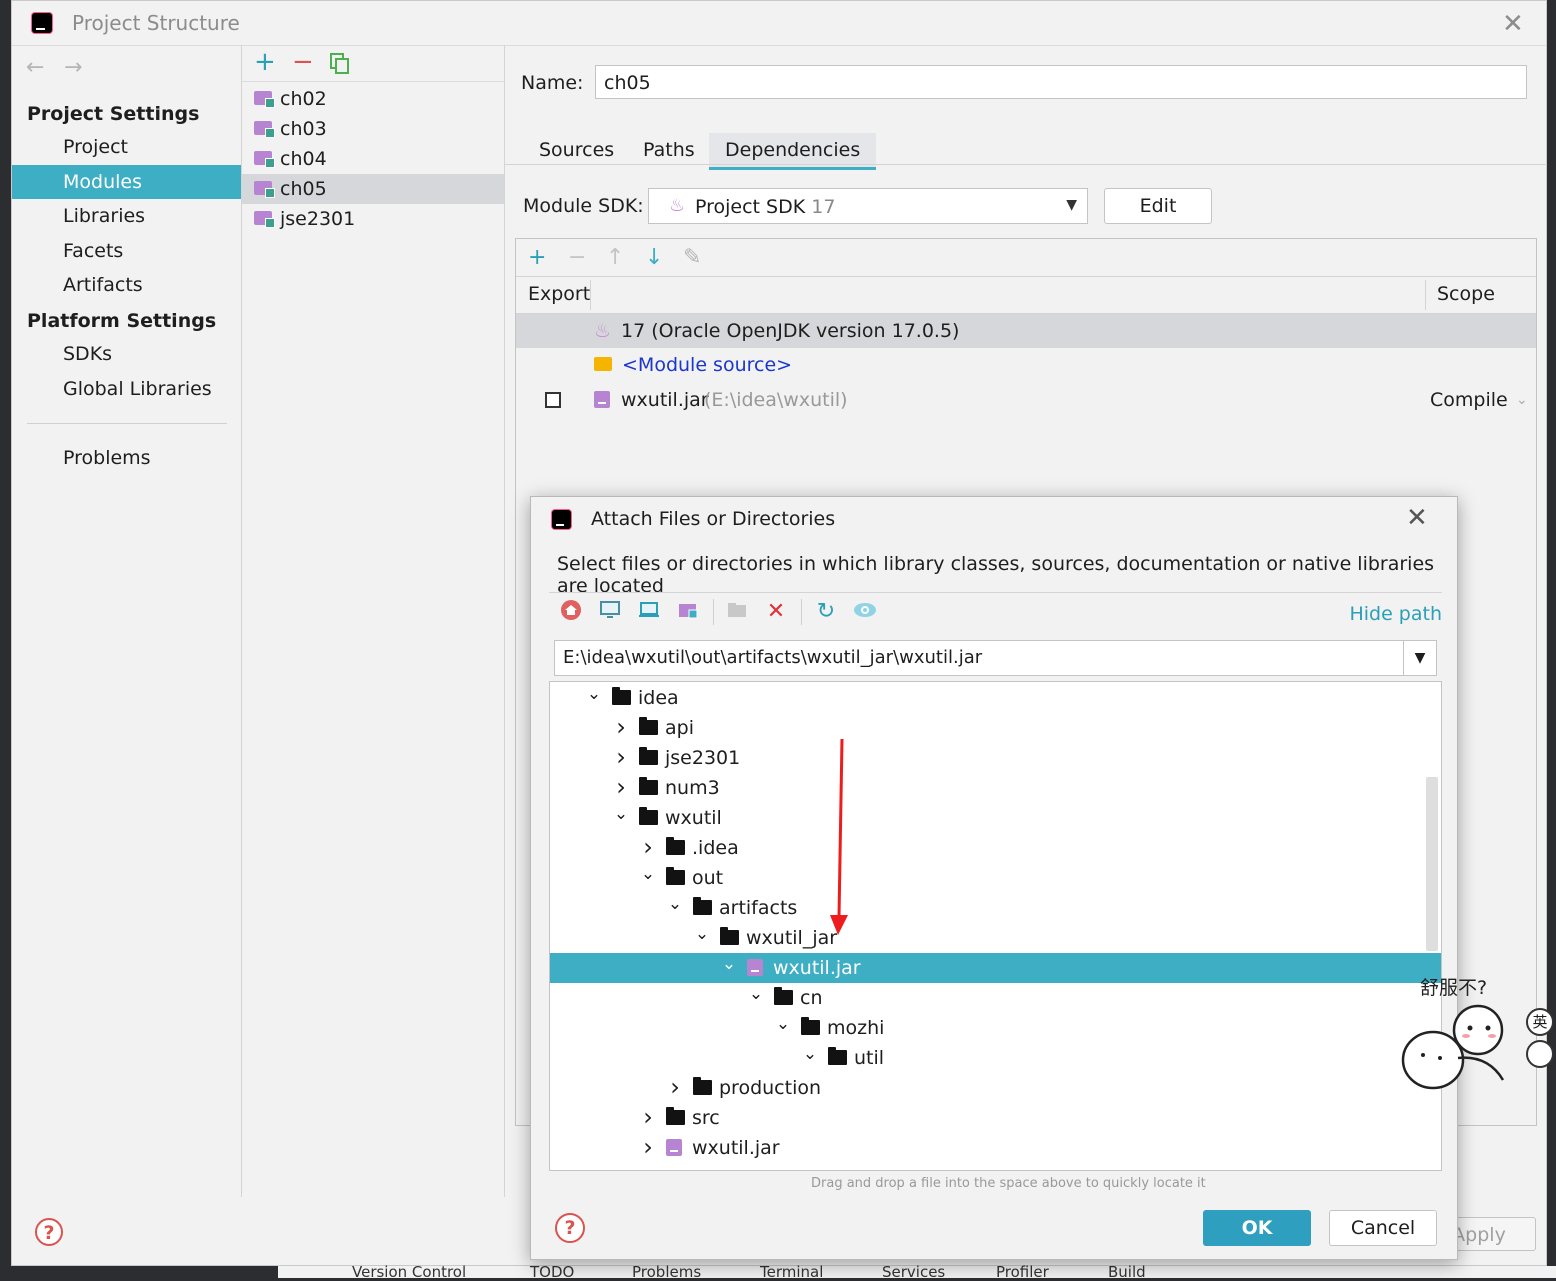  What do you see at coordinates (303, 129) in the screenshot?
I see `module-label: ch03` at bounding box center [303, 129].